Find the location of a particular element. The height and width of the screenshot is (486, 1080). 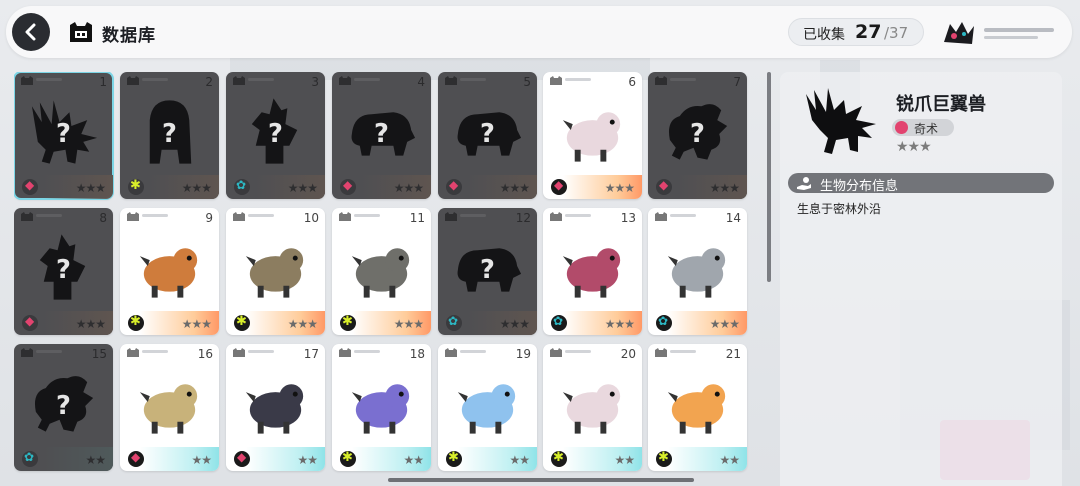

creature-card: 7? ◆ ★★★ is located at coordinates (697, 135).